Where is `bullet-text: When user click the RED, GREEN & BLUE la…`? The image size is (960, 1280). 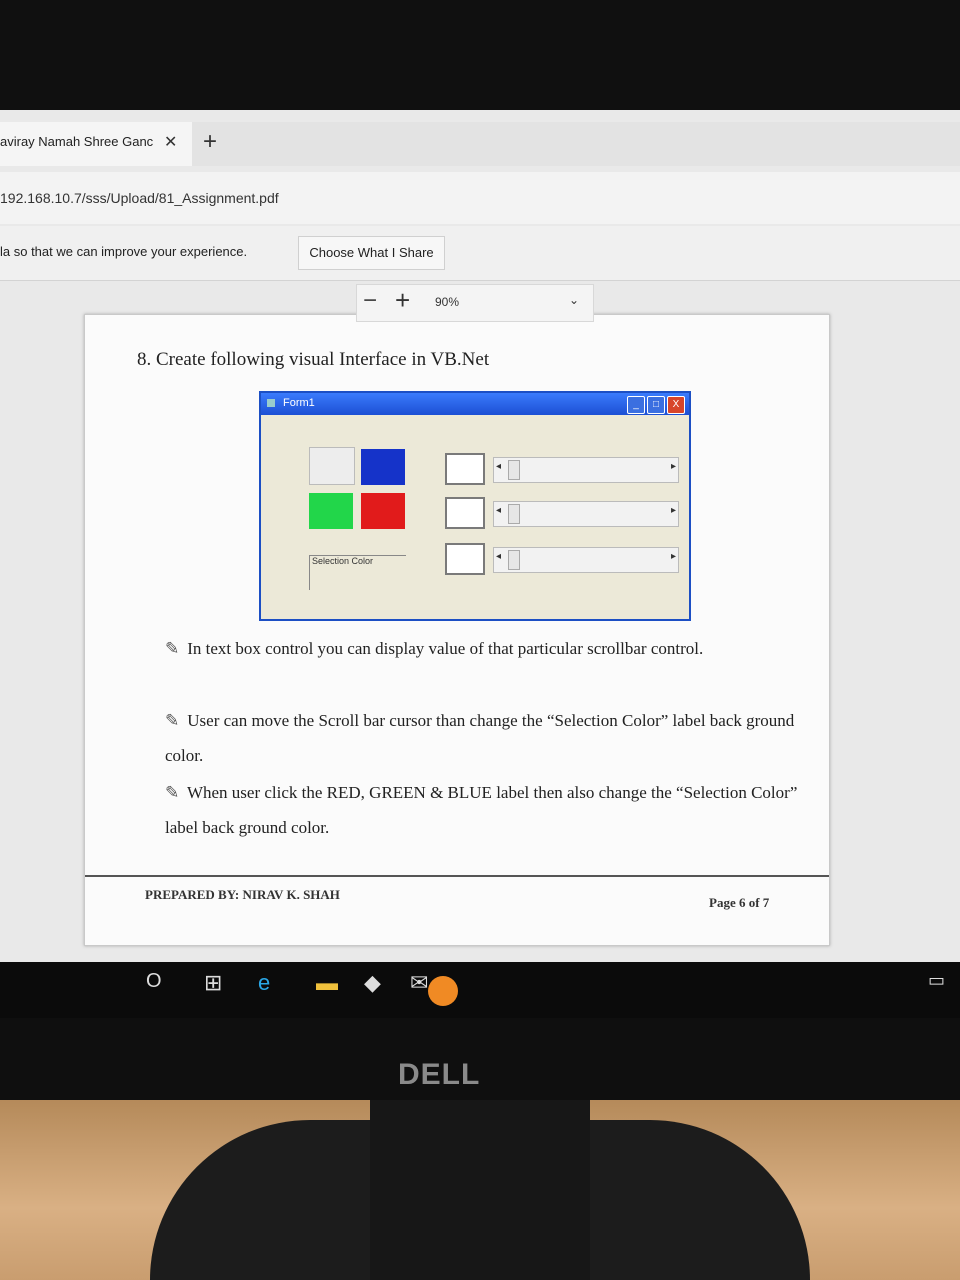
bullet-text: When user click the RED, GREEN & BLUE la… is located at coordinates (481, 810).